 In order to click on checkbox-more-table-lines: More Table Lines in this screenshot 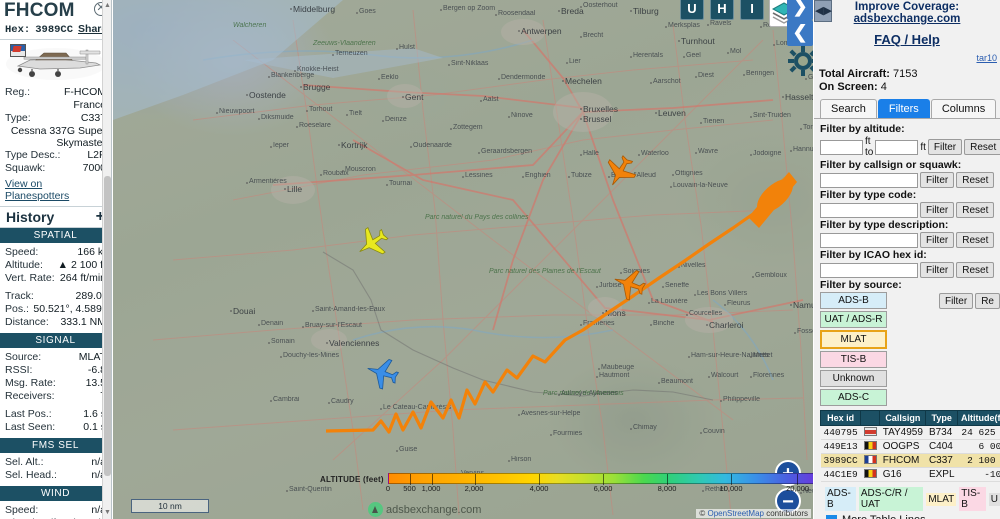, I will do `click(910, 515)`.